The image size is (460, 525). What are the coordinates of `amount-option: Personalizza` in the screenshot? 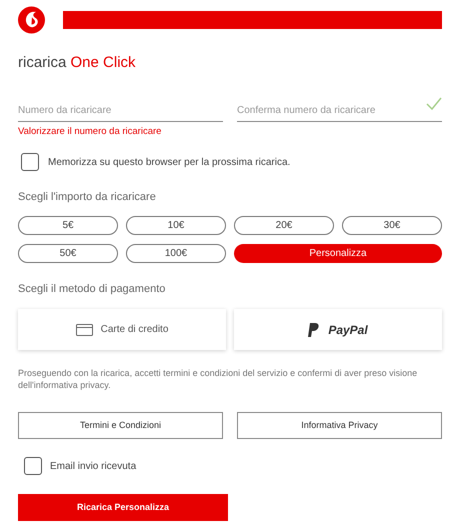 It's located at (338, 253).